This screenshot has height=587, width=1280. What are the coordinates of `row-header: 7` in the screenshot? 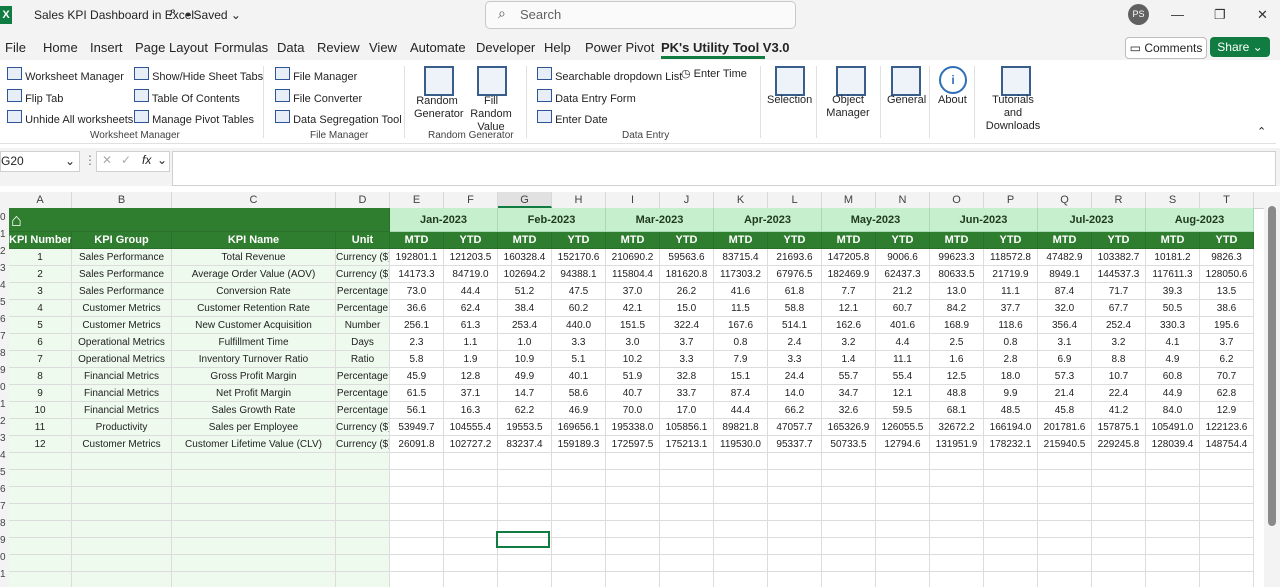 It's located at (3, 336).